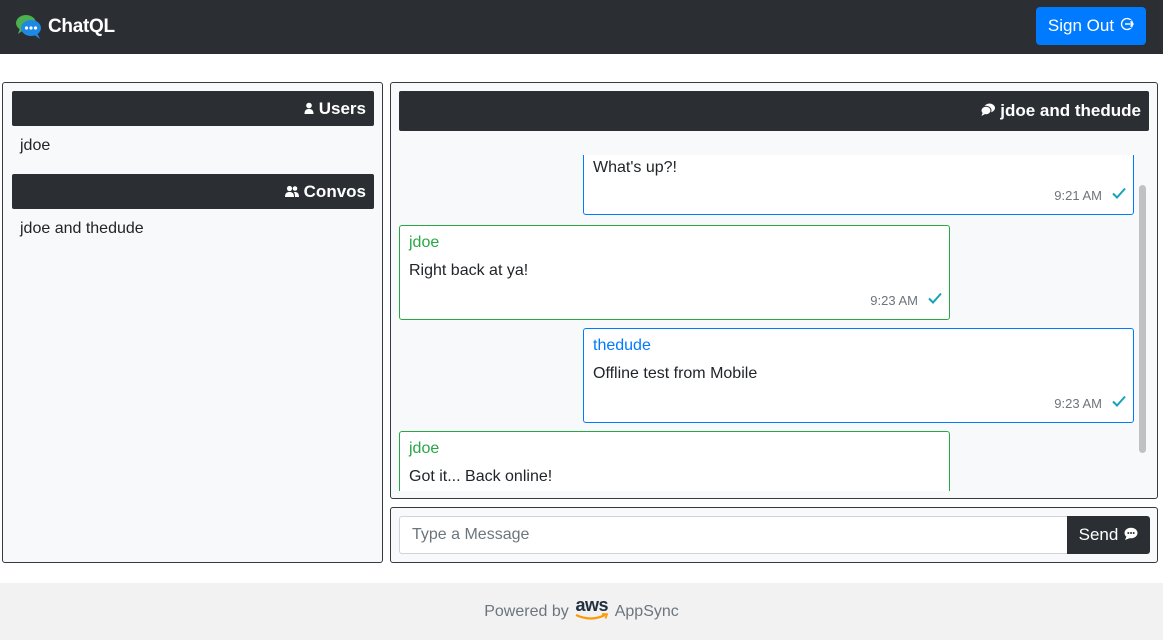  What do you see at coordinates (591, 604) in the screenshot?
I see `aws-logo-text: aws` at bounding box center [591, 604].